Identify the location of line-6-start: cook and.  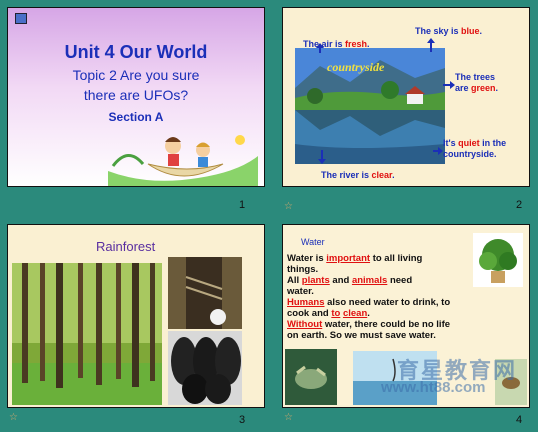
(309, 313).